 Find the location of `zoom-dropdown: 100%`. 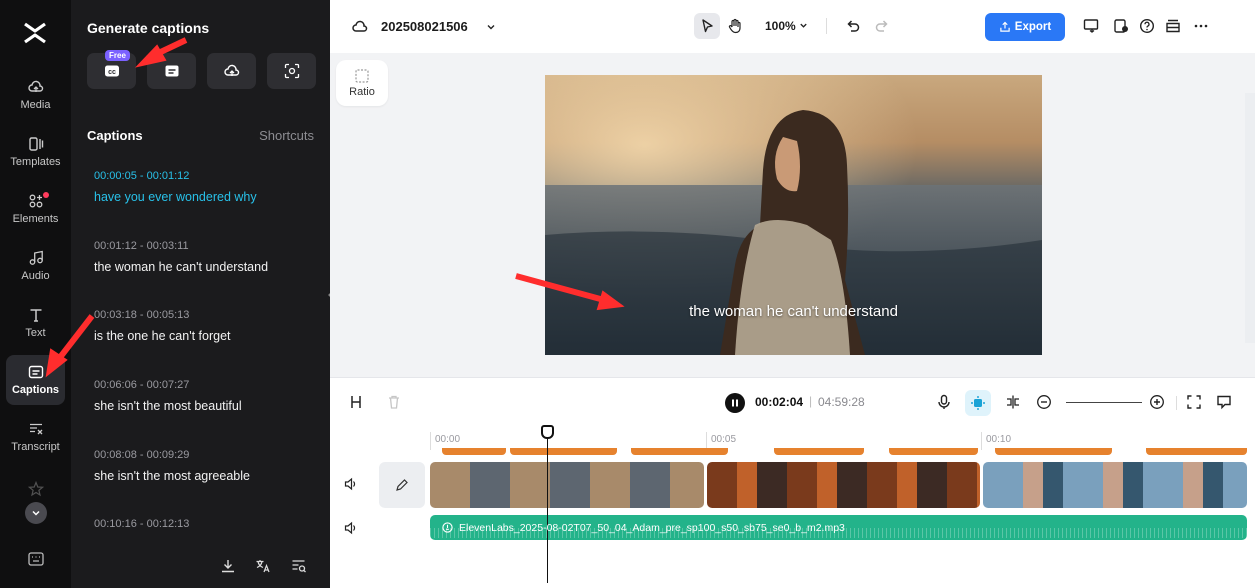

zoom-dropdown: 100% is located at coordinates (786, 26).